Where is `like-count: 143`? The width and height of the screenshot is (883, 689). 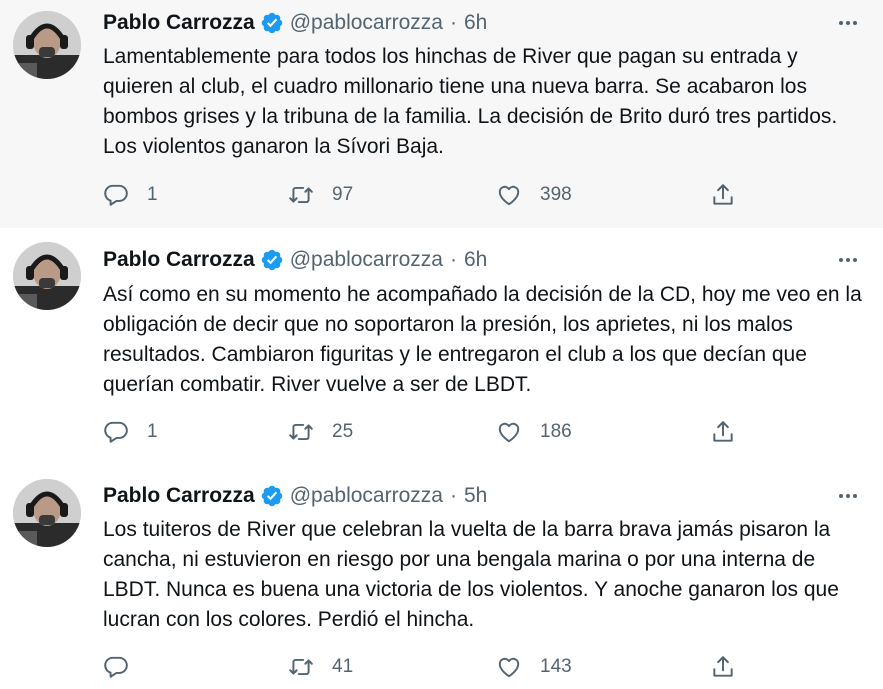
like-count: 143 is located at coordinates (556, 666).